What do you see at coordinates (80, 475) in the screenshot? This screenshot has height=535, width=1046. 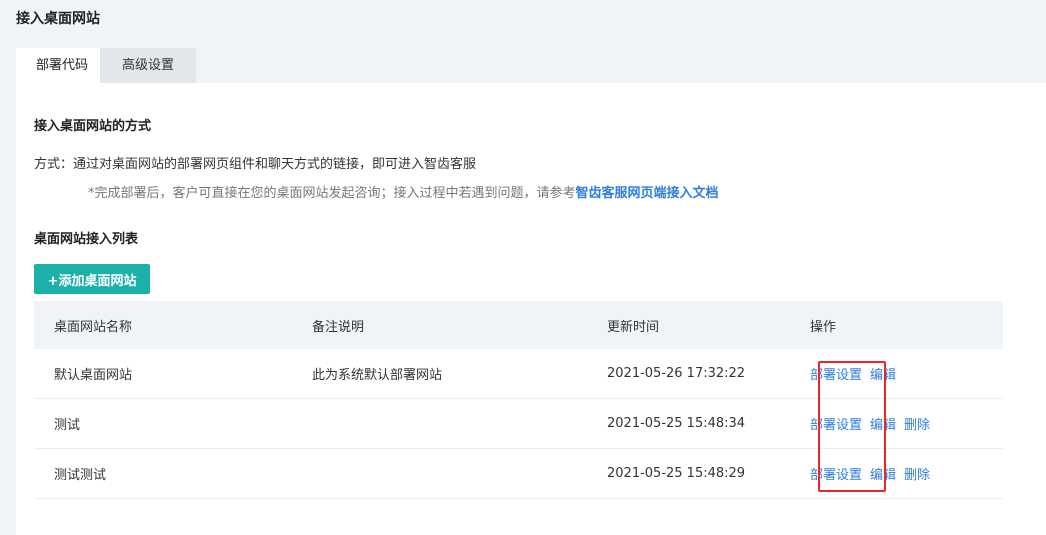 I see `site-name: 测试测试` at bounding box center [80, 475].